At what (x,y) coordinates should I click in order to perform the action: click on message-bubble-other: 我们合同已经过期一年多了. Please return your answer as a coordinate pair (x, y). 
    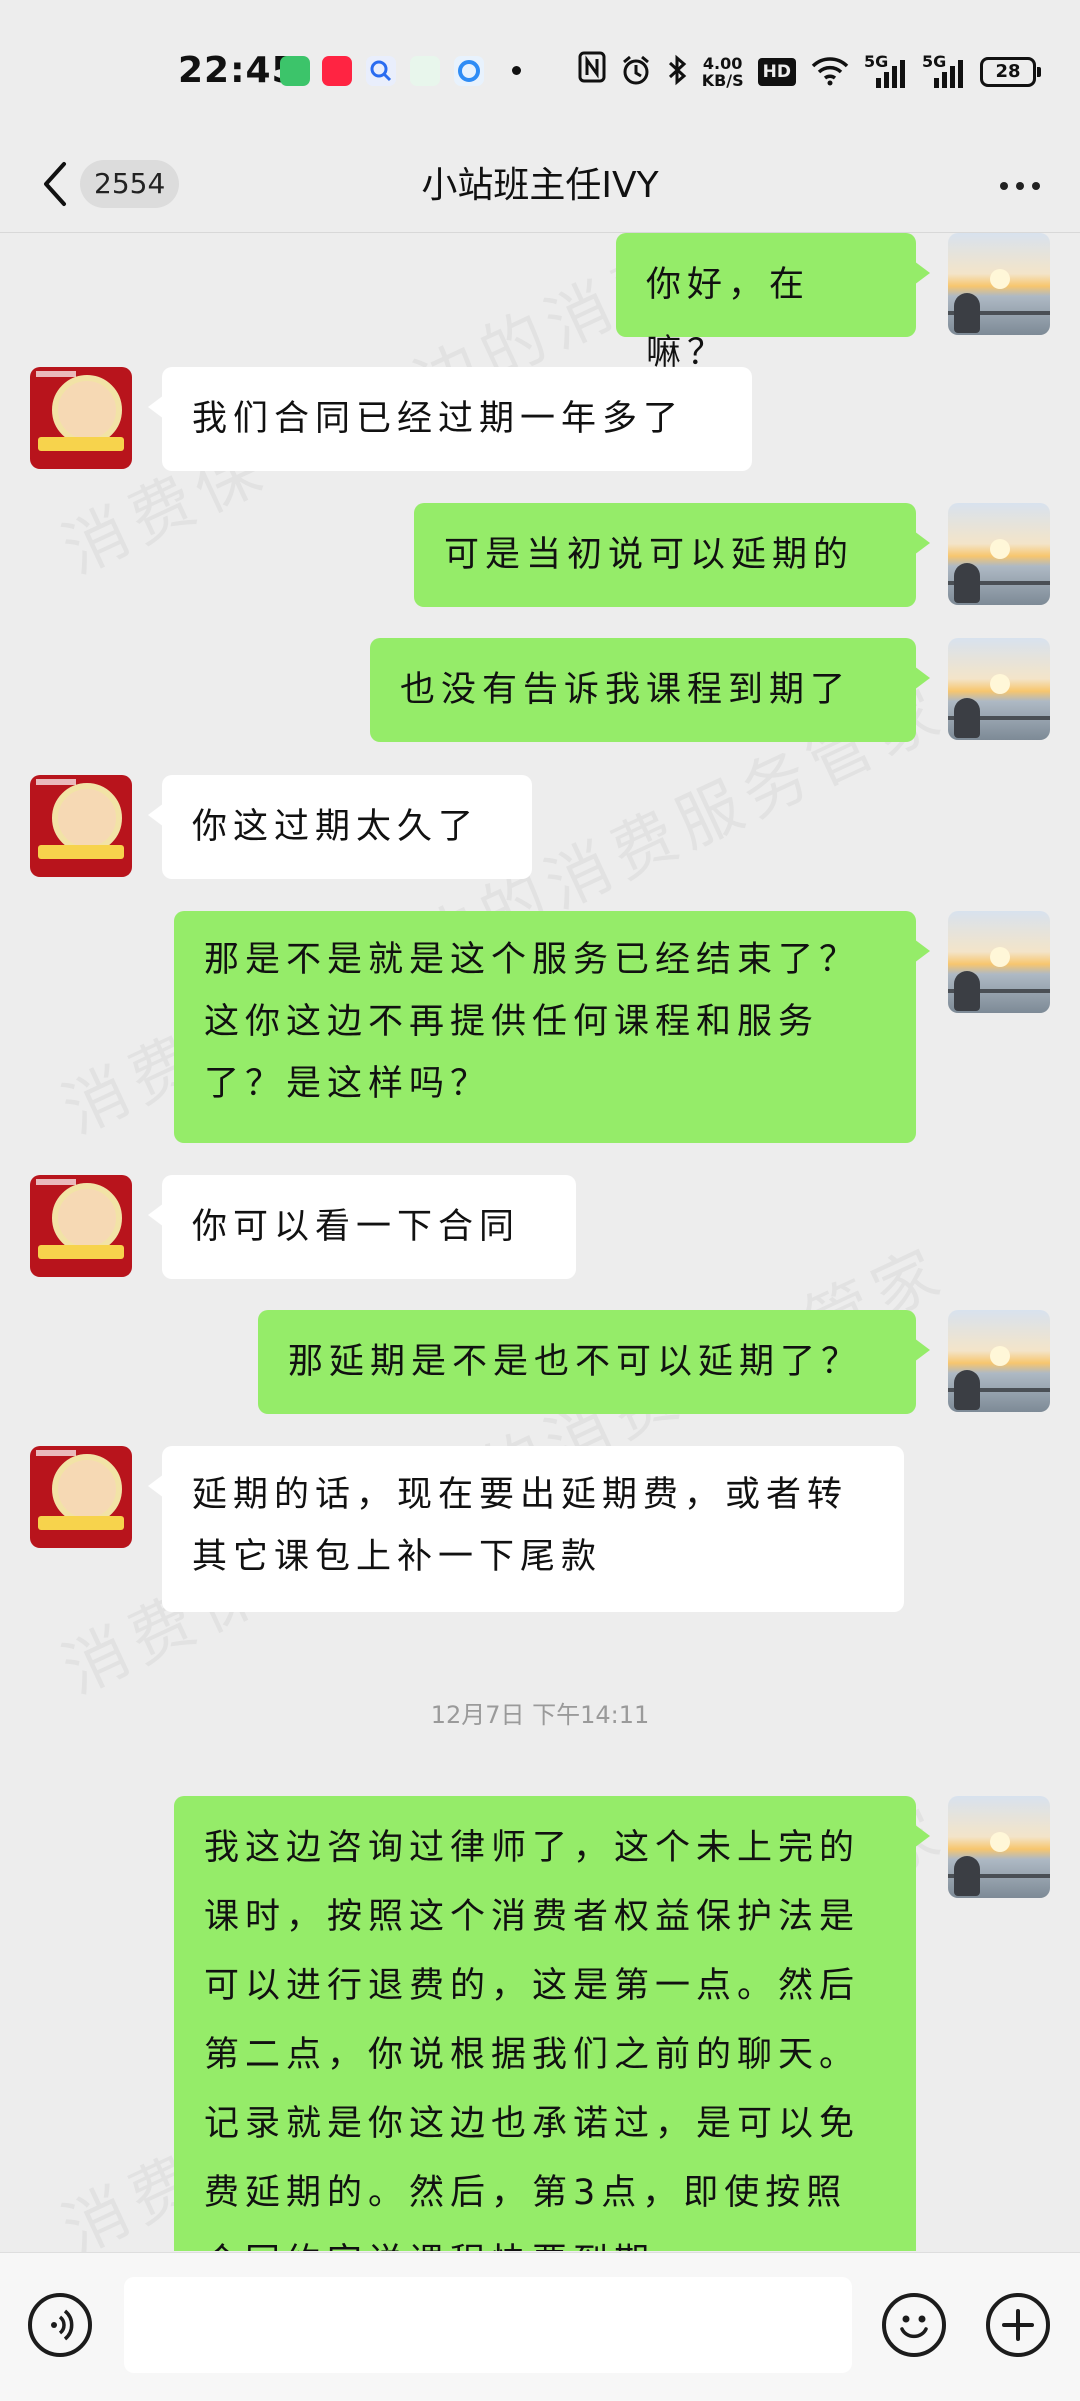
    Looking at the image, I should click on (450, 419).